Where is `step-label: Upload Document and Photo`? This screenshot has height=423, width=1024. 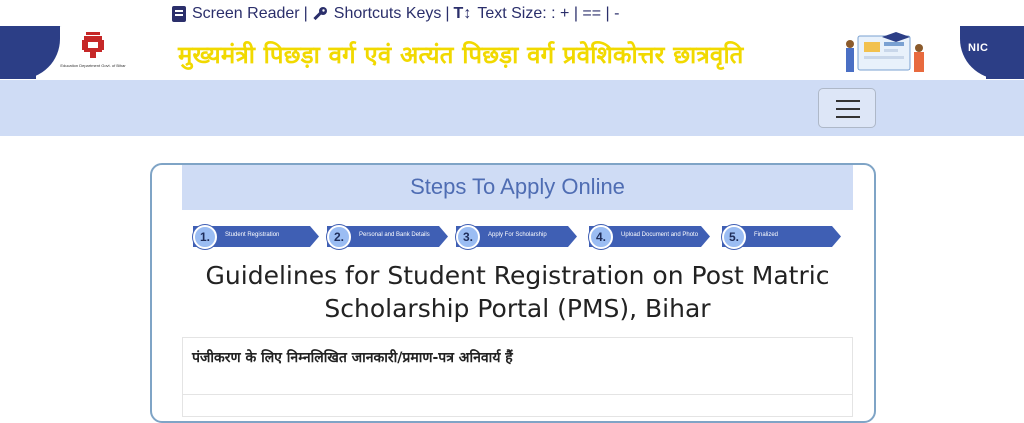 step-label: Upload Document and Photo is located at coordinates (660, 235).